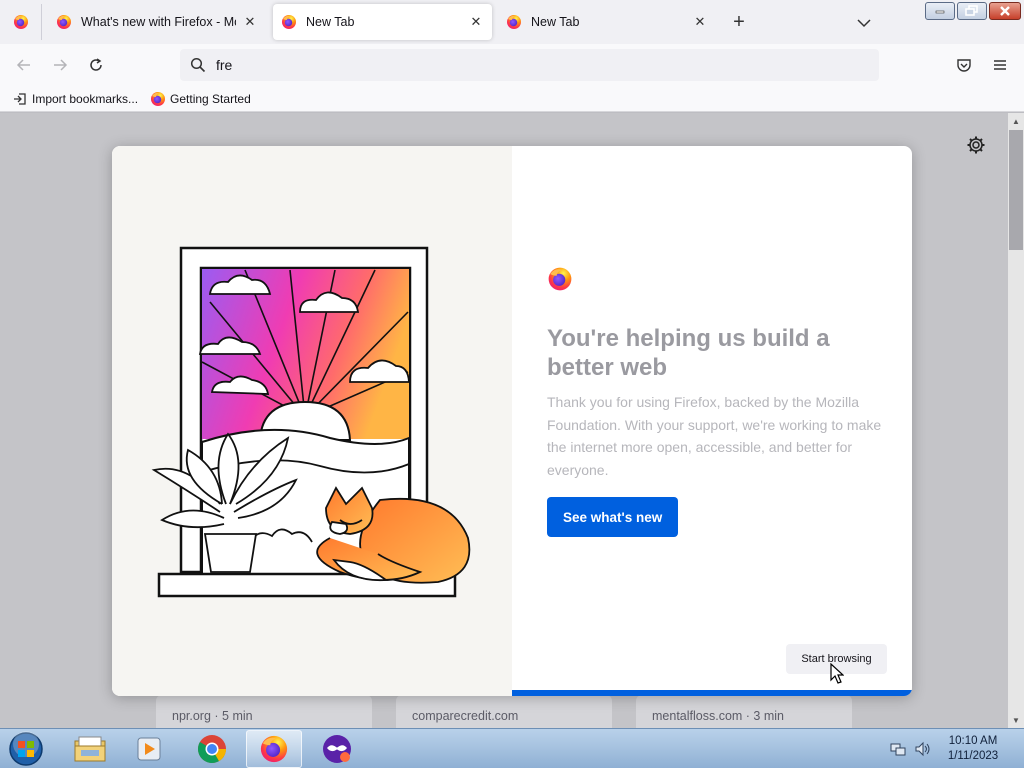  Describe the element at coordinates (210, 98) in the screenshot. I see `bookmark-label: Getting Started` at that location.